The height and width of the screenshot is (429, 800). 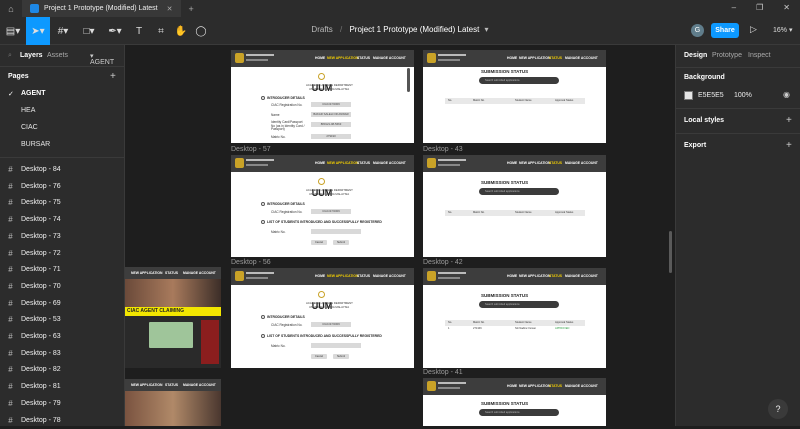 What do you see at coordinates (57, 55) in the screenshot?
I see `tab-assets: Assets` at bounding box center [57, 55].